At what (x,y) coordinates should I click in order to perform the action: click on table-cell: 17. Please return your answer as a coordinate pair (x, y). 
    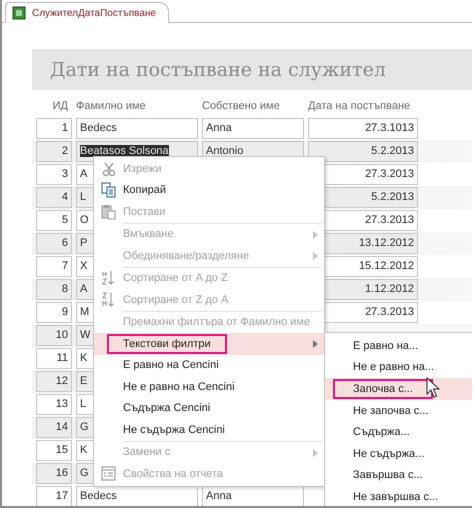
    Looking at the image, I should click on (54, 496).